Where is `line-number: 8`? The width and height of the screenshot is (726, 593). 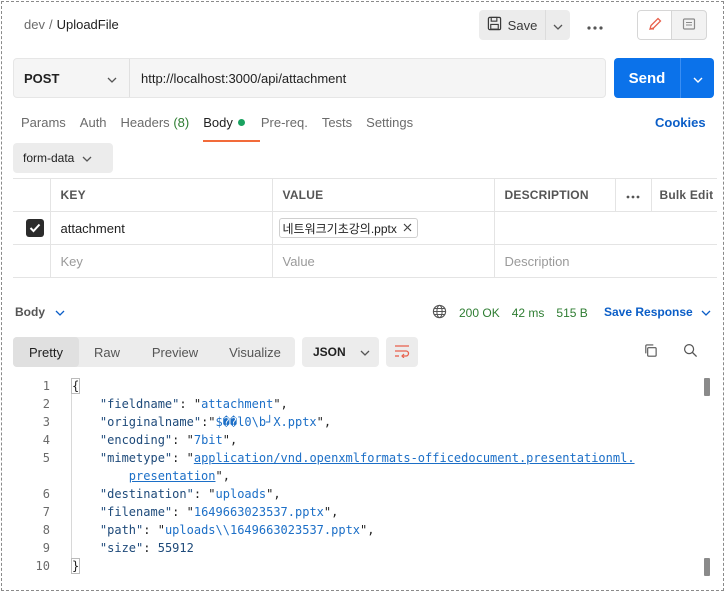 line-number: 8 is located at coordinates (46, 530).